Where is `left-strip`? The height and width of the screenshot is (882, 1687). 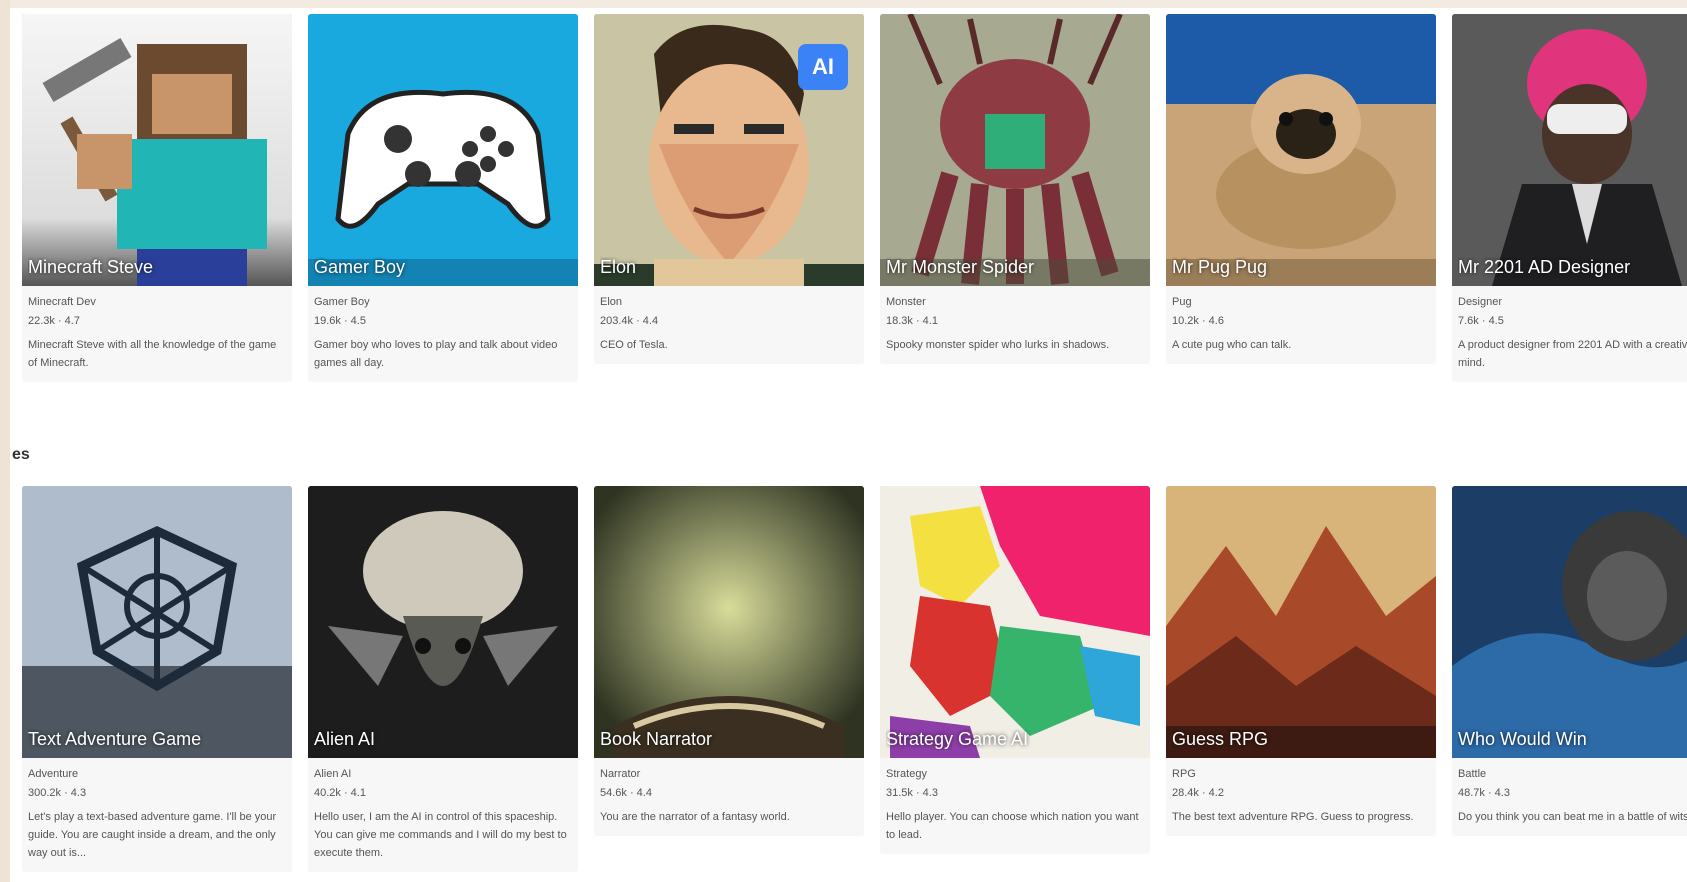
left-strip is located at coordinates (5, 441).